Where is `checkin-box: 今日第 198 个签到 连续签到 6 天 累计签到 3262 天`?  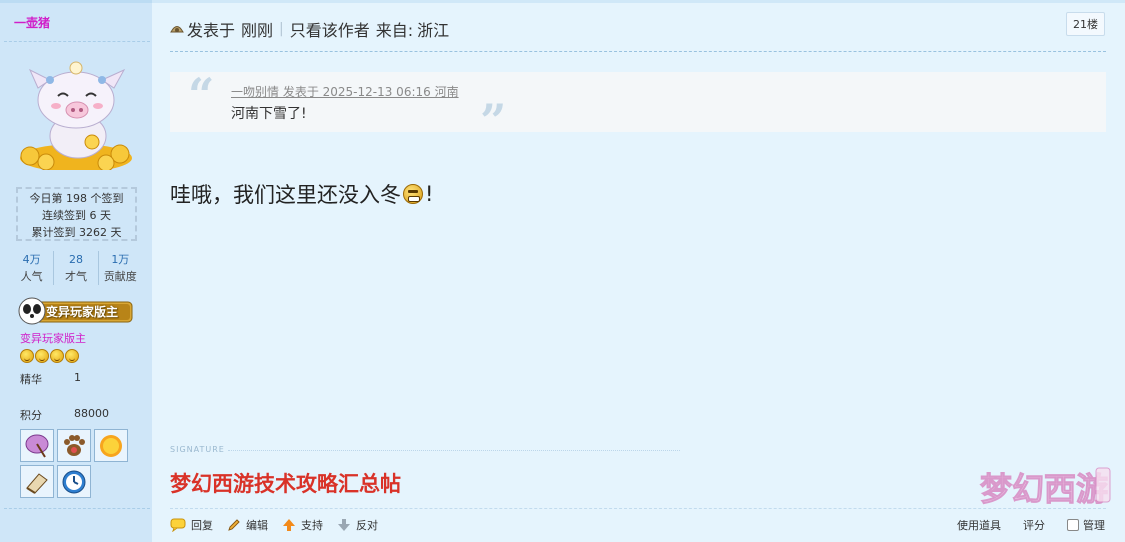 checkin-box: 今日第 198 个签到 连续签到 6 天 累计签到 3262 天 is located at coordinates (76, 214).